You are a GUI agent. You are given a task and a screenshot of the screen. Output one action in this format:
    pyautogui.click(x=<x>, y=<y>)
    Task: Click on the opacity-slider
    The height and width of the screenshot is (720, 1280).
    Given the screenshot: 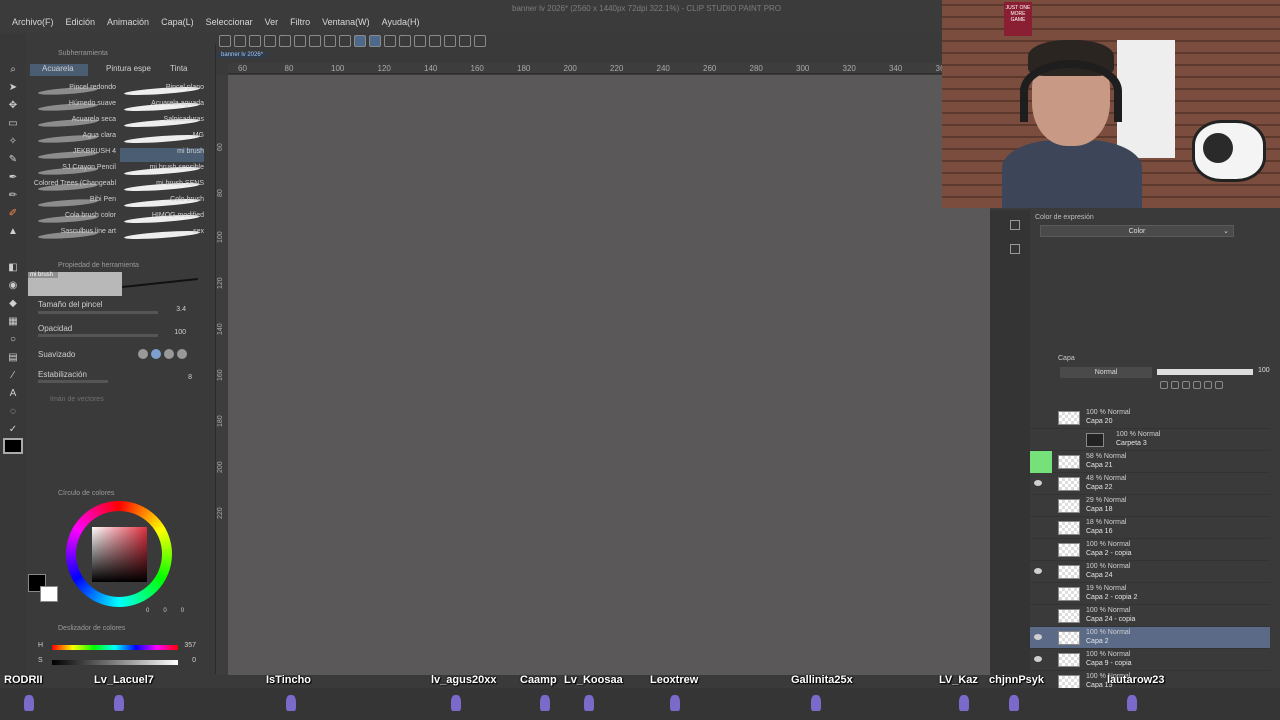 What is the action you would take?
    pyautogui.click(x=98, y=335)
    